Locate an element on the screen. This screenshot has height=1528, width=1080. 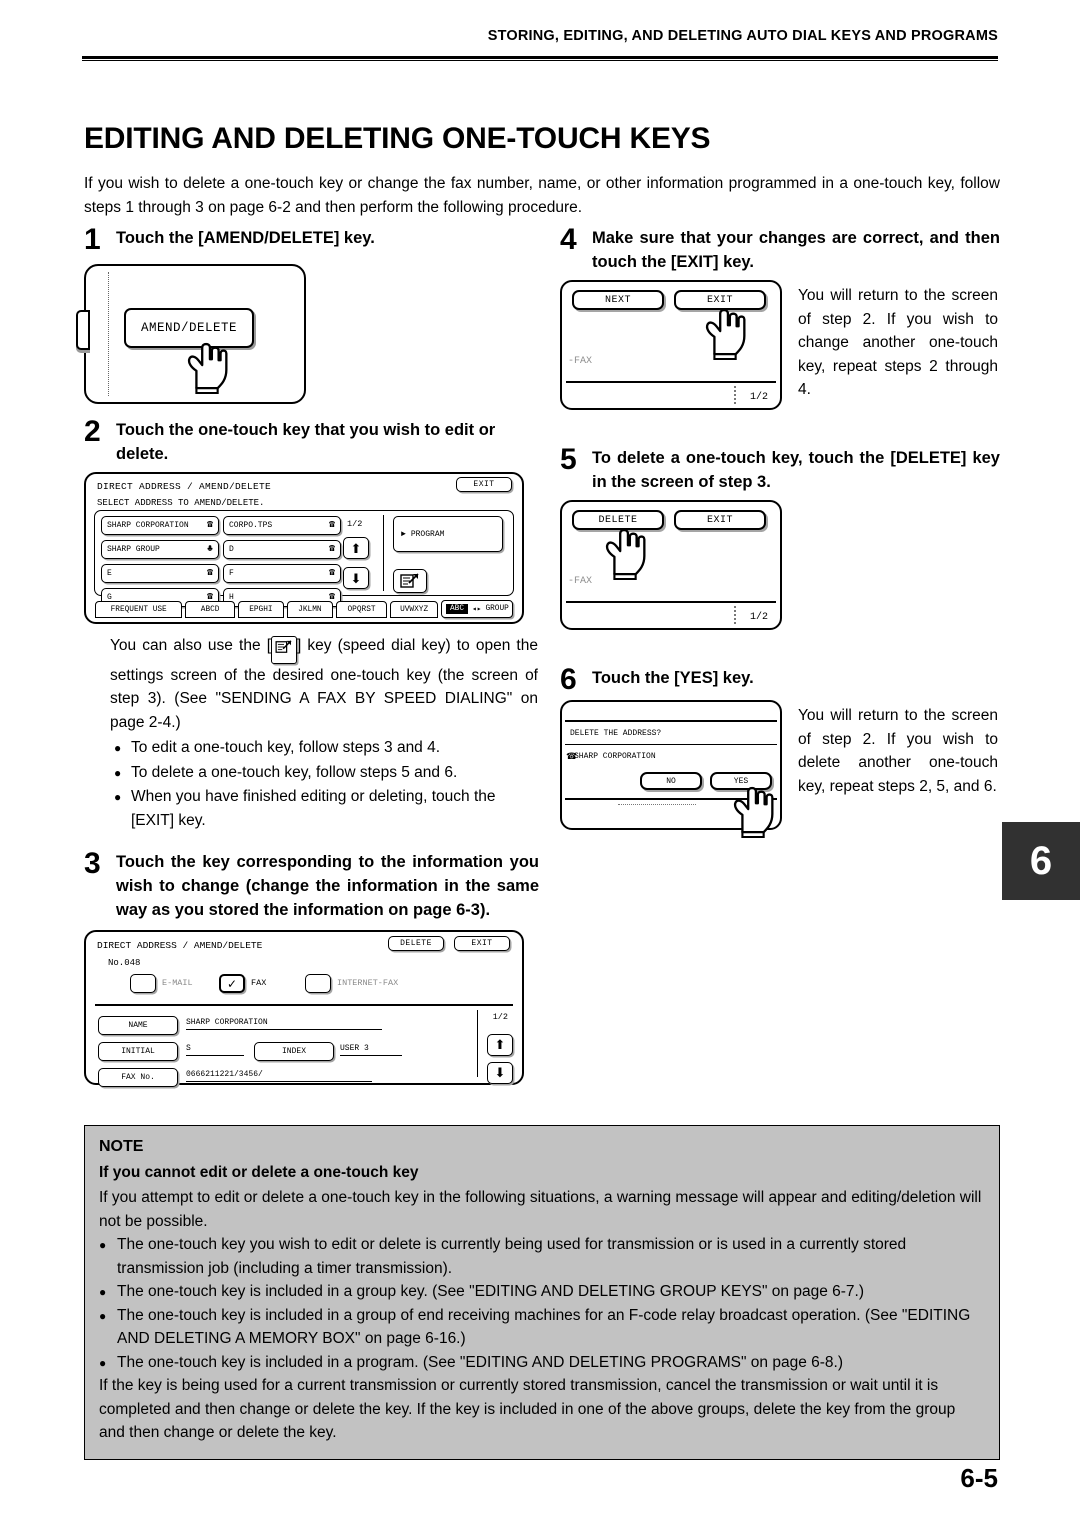
group-icon: ♣ is located at coordinates (209, 549).